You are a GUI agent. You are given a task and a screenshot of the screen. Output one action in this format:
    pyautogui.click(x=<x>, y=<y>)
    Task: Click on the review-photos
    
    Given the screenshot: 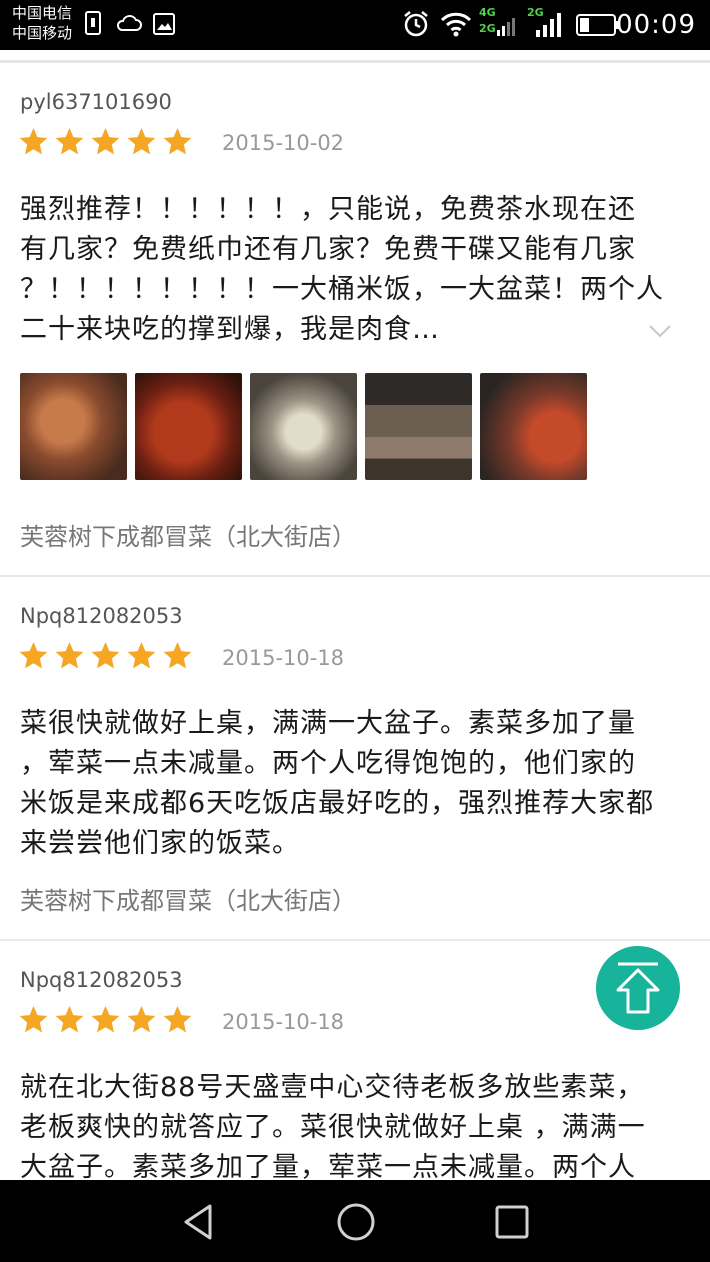 What is the action you would take?
    pyautogui.click(x=303, y=426)
    